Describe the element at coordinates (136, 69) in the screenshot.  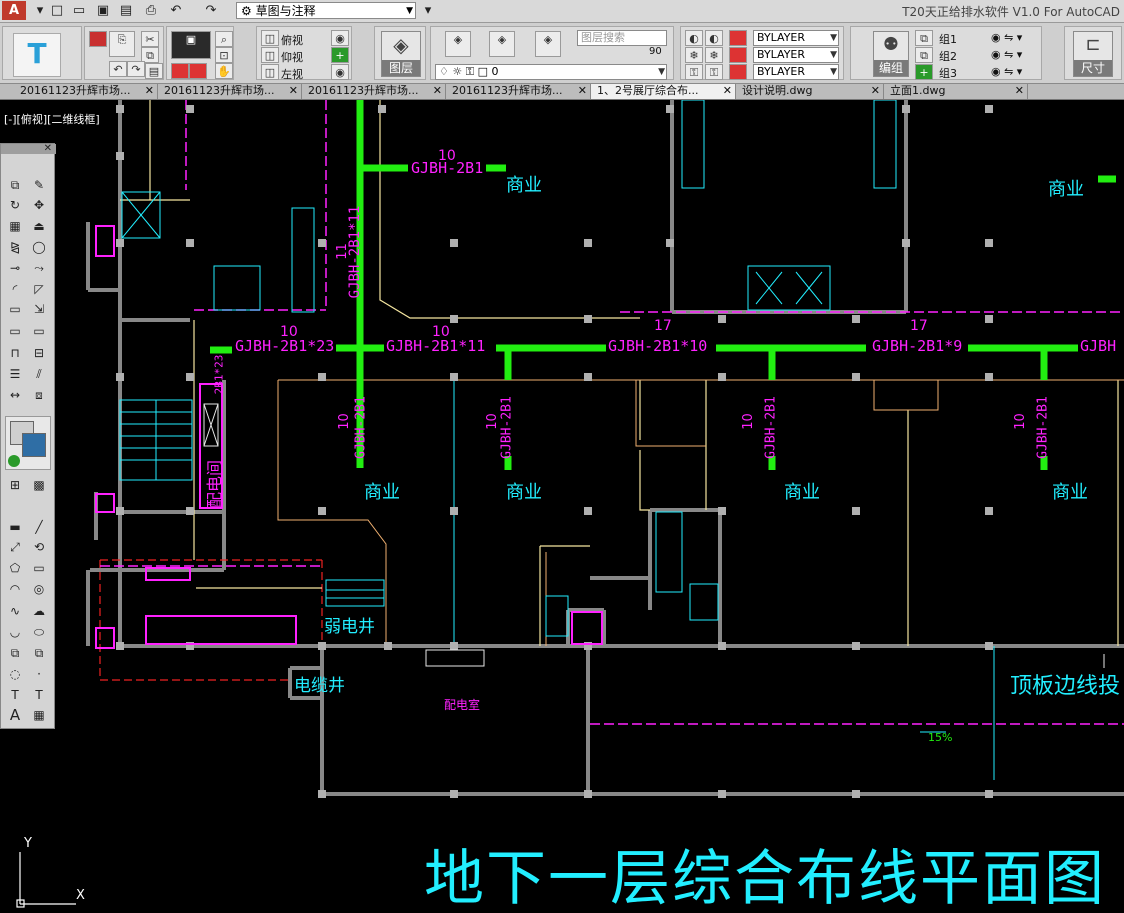
I see `redo-small-icon: ↷` at that location.